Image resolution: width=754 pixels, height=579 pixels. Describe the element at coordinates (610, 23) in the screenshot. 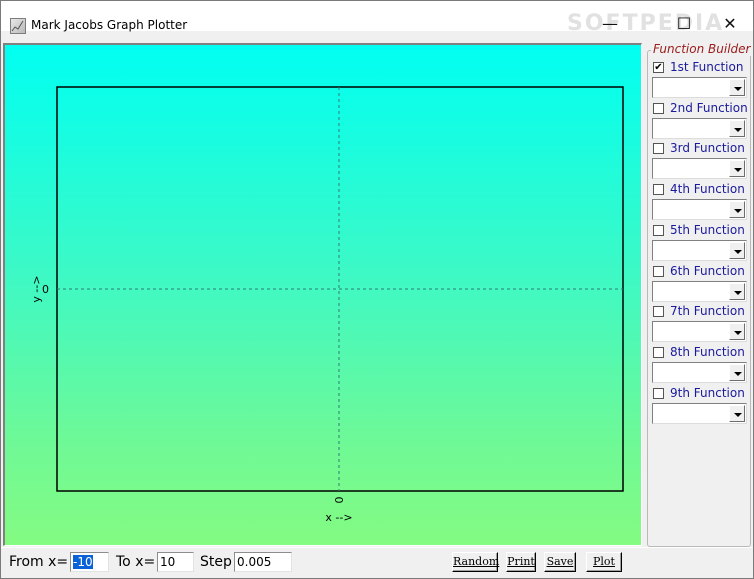

I see `minimize-button: —` at that location.